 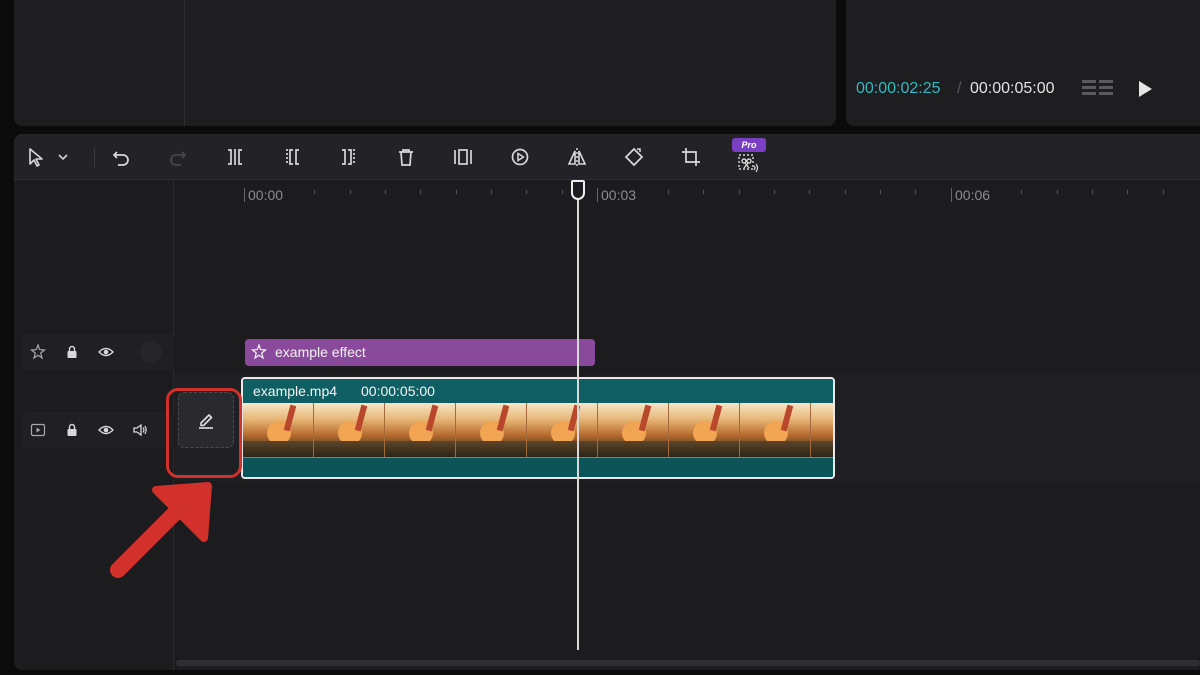 I want to click on chevron-down-icon, so click(x=63, y=157).